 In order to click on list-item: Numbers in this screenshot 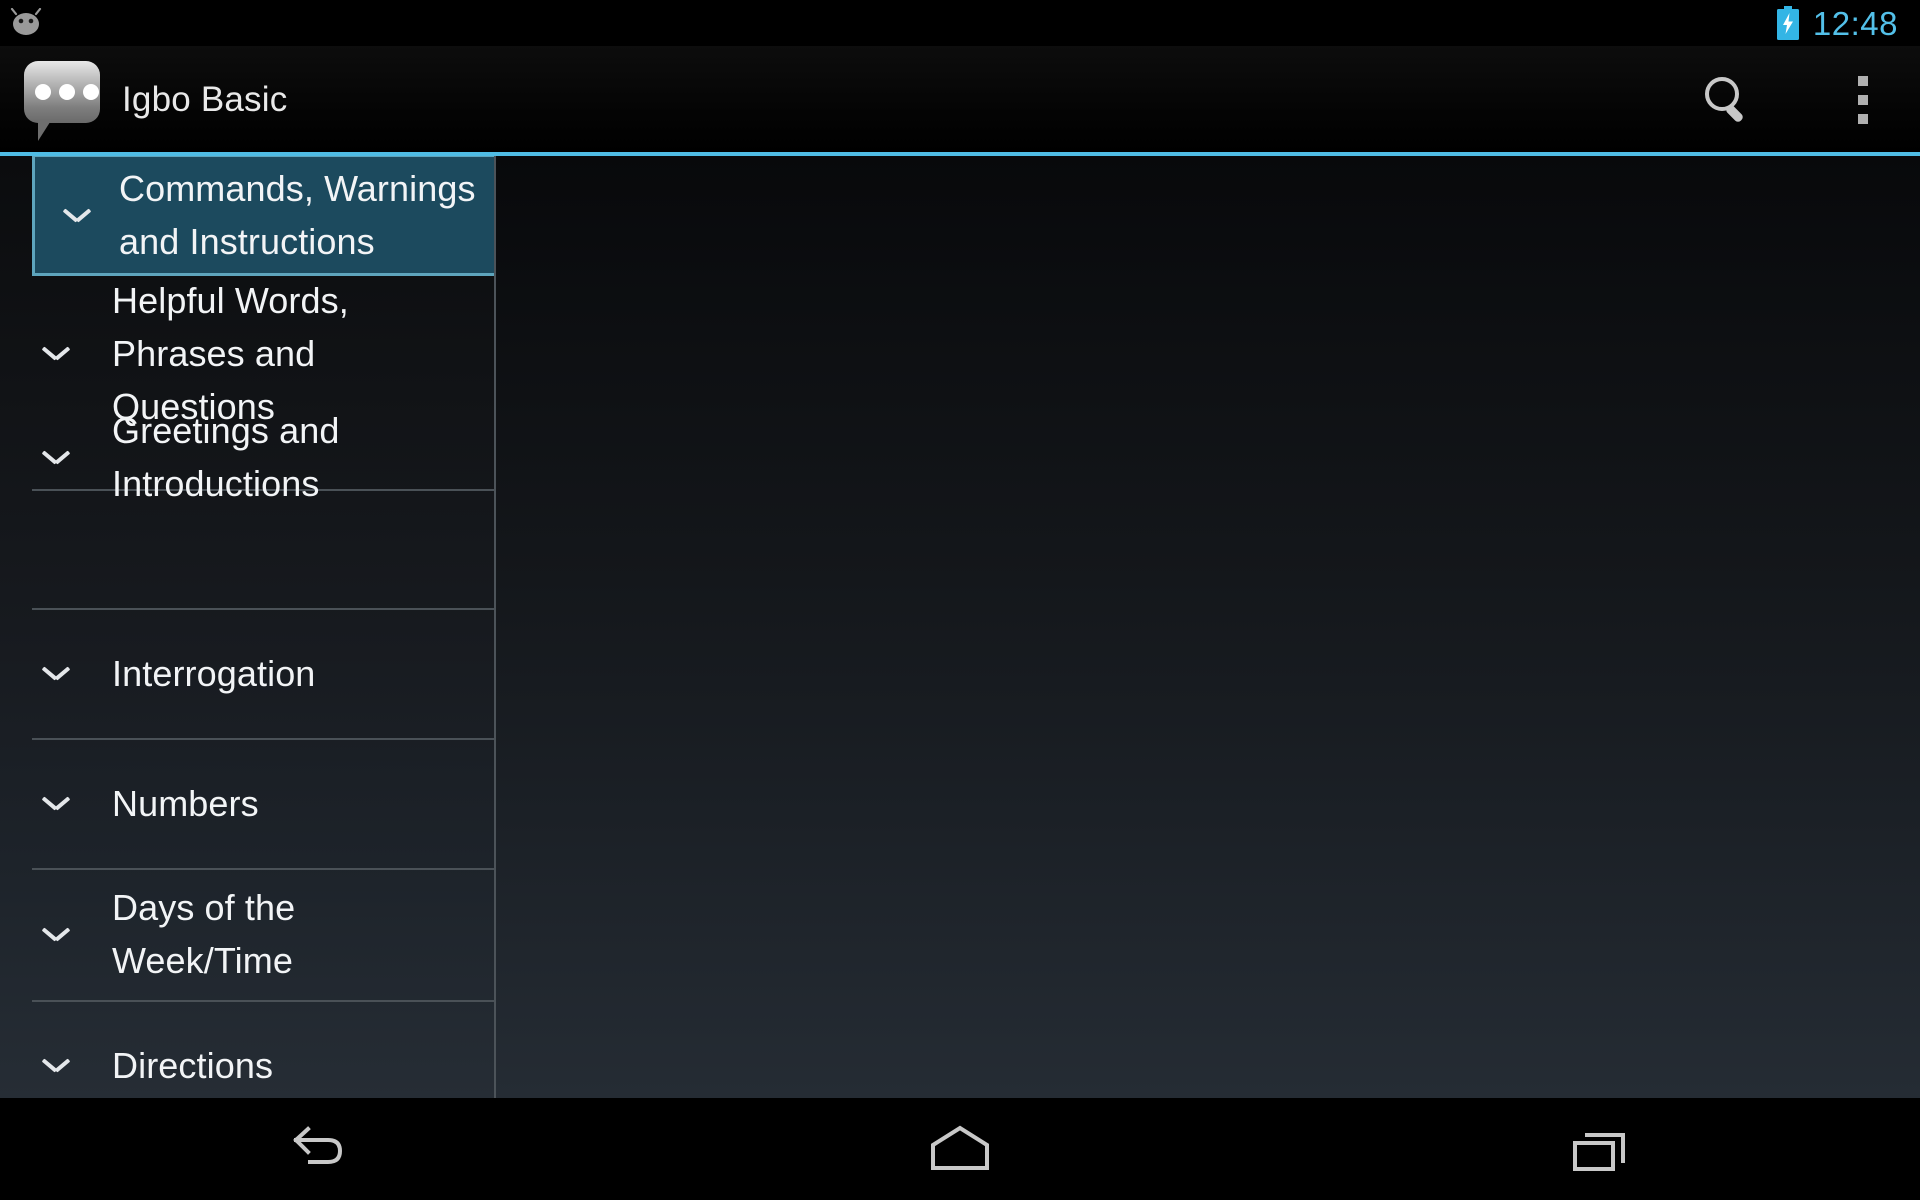, I will do `click(247, 803)`.